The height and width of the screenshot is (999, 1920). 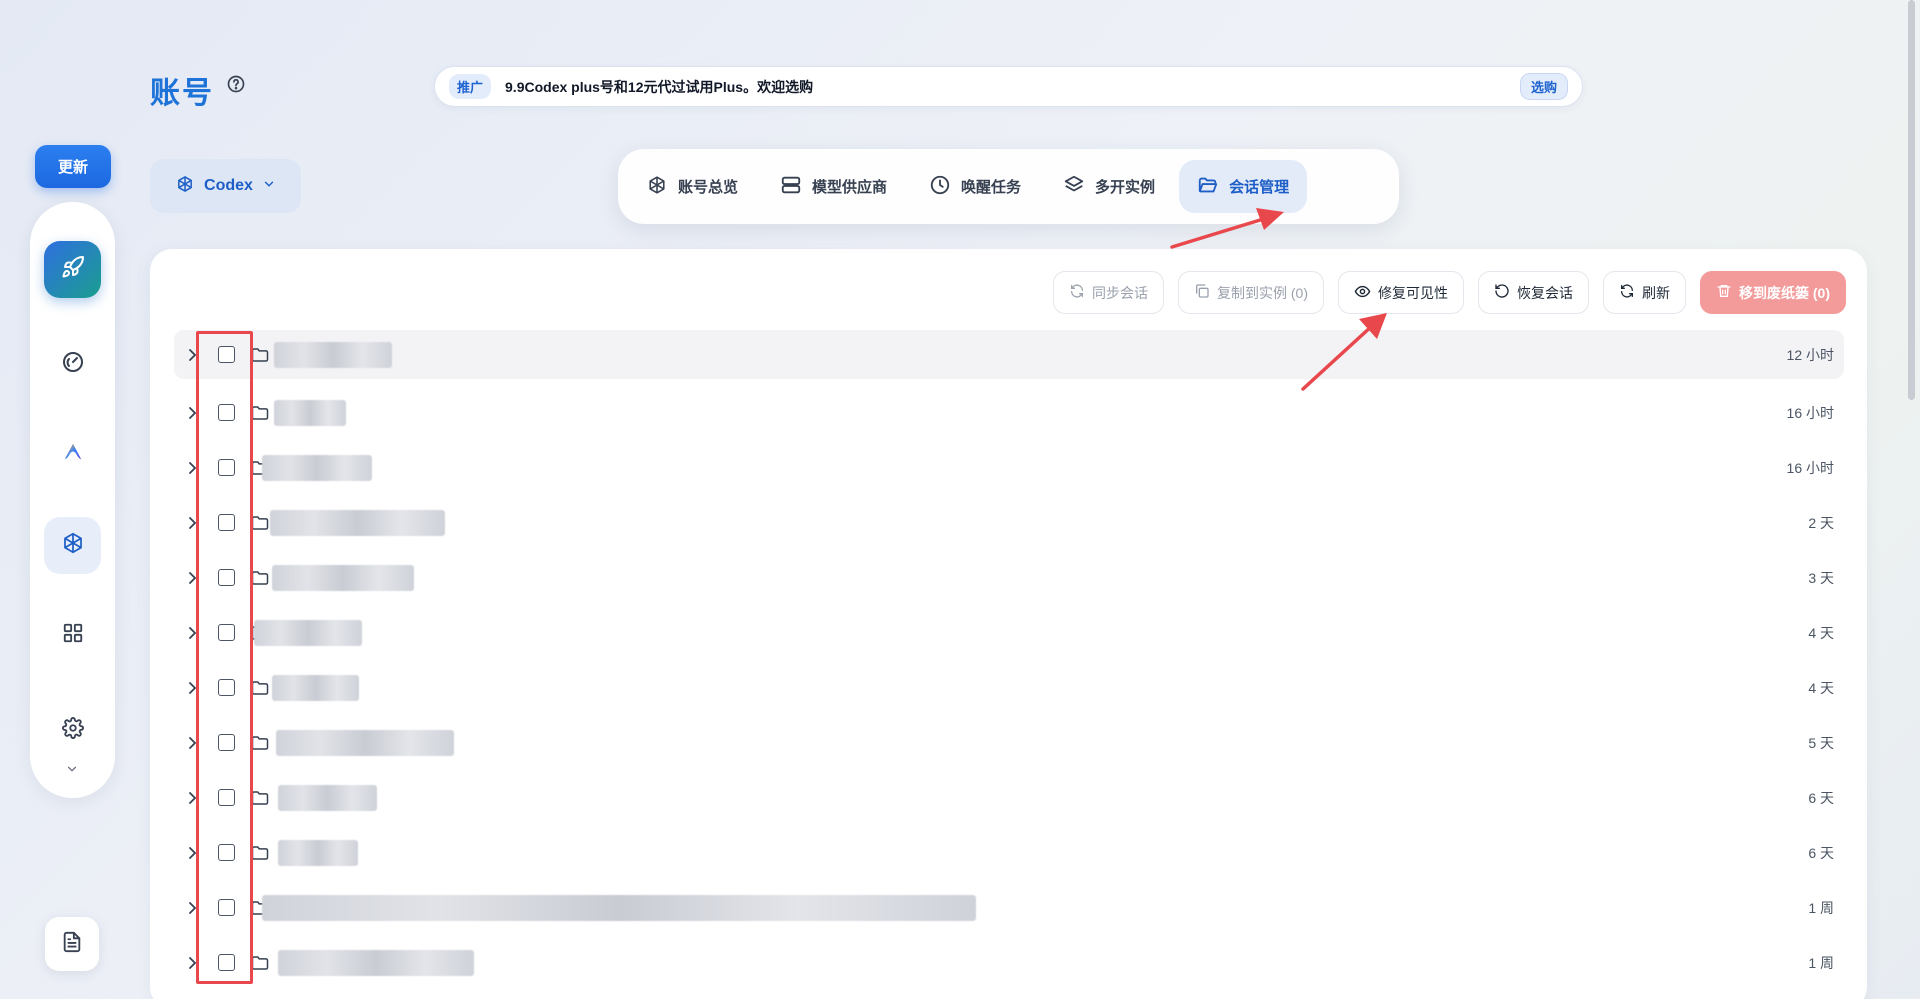 I want to click on tab-account-overview: 账号总览, so click(x=692, y=186).